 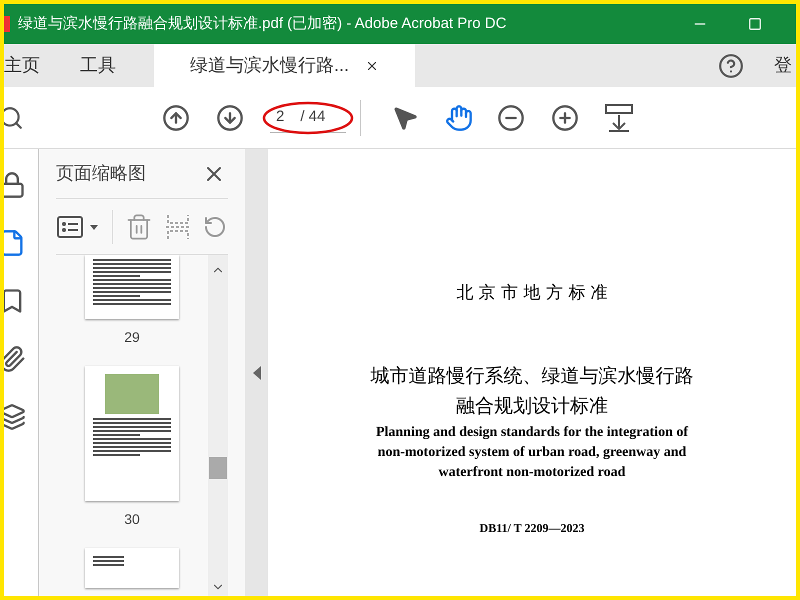 What do you see at coordinates (176, 118) in the screenshot?
I see `previous-page-icon` at bounding box center [176, 118].